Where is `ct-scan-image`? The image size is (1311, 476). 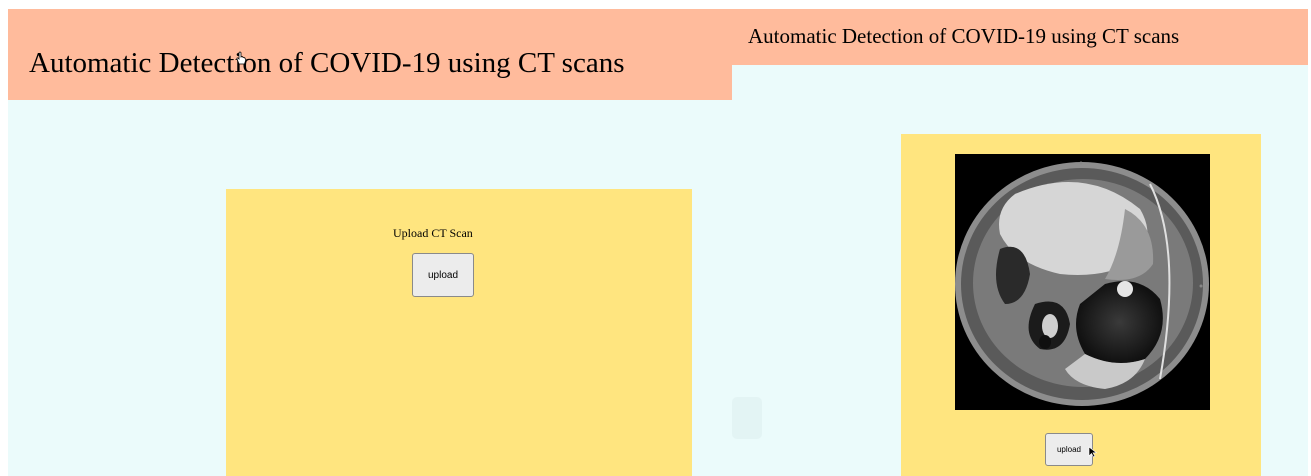 ct-scan-image is located at coordinates (1082, 282).